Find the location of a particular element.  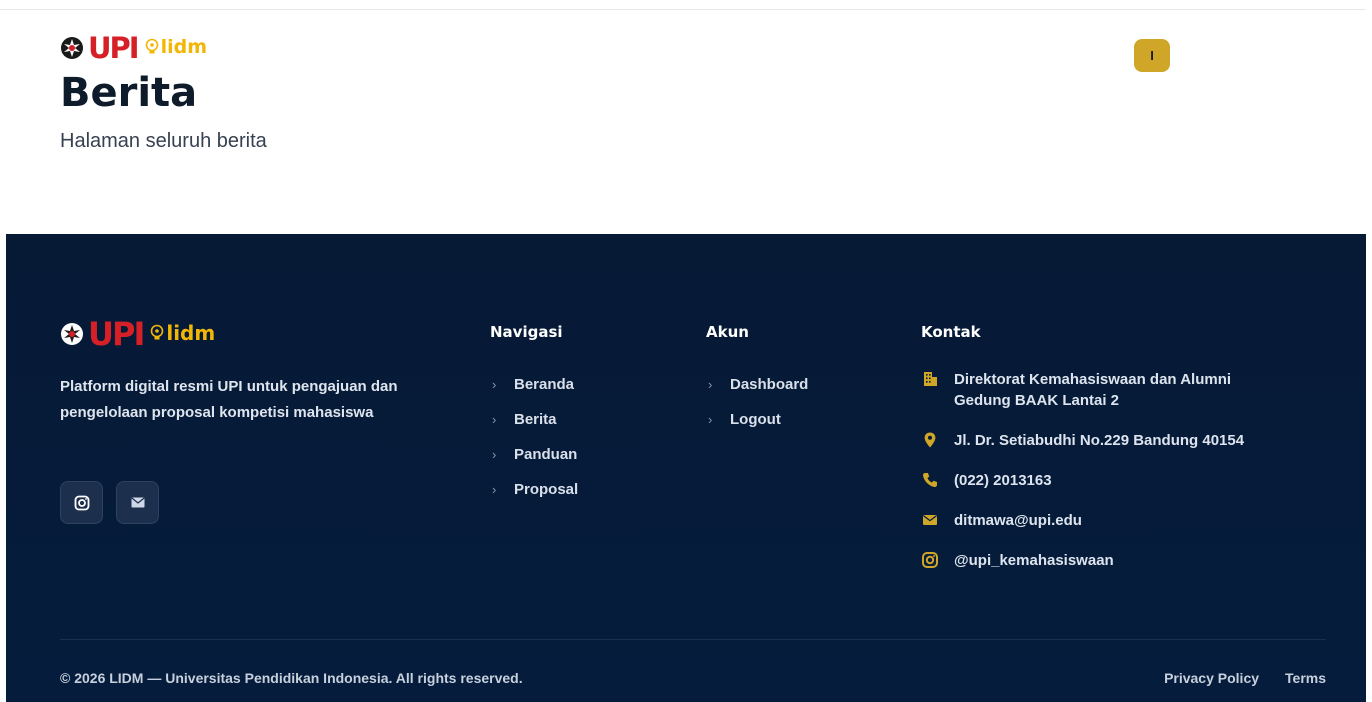

phone-icon is located at coordinates (930, 480).